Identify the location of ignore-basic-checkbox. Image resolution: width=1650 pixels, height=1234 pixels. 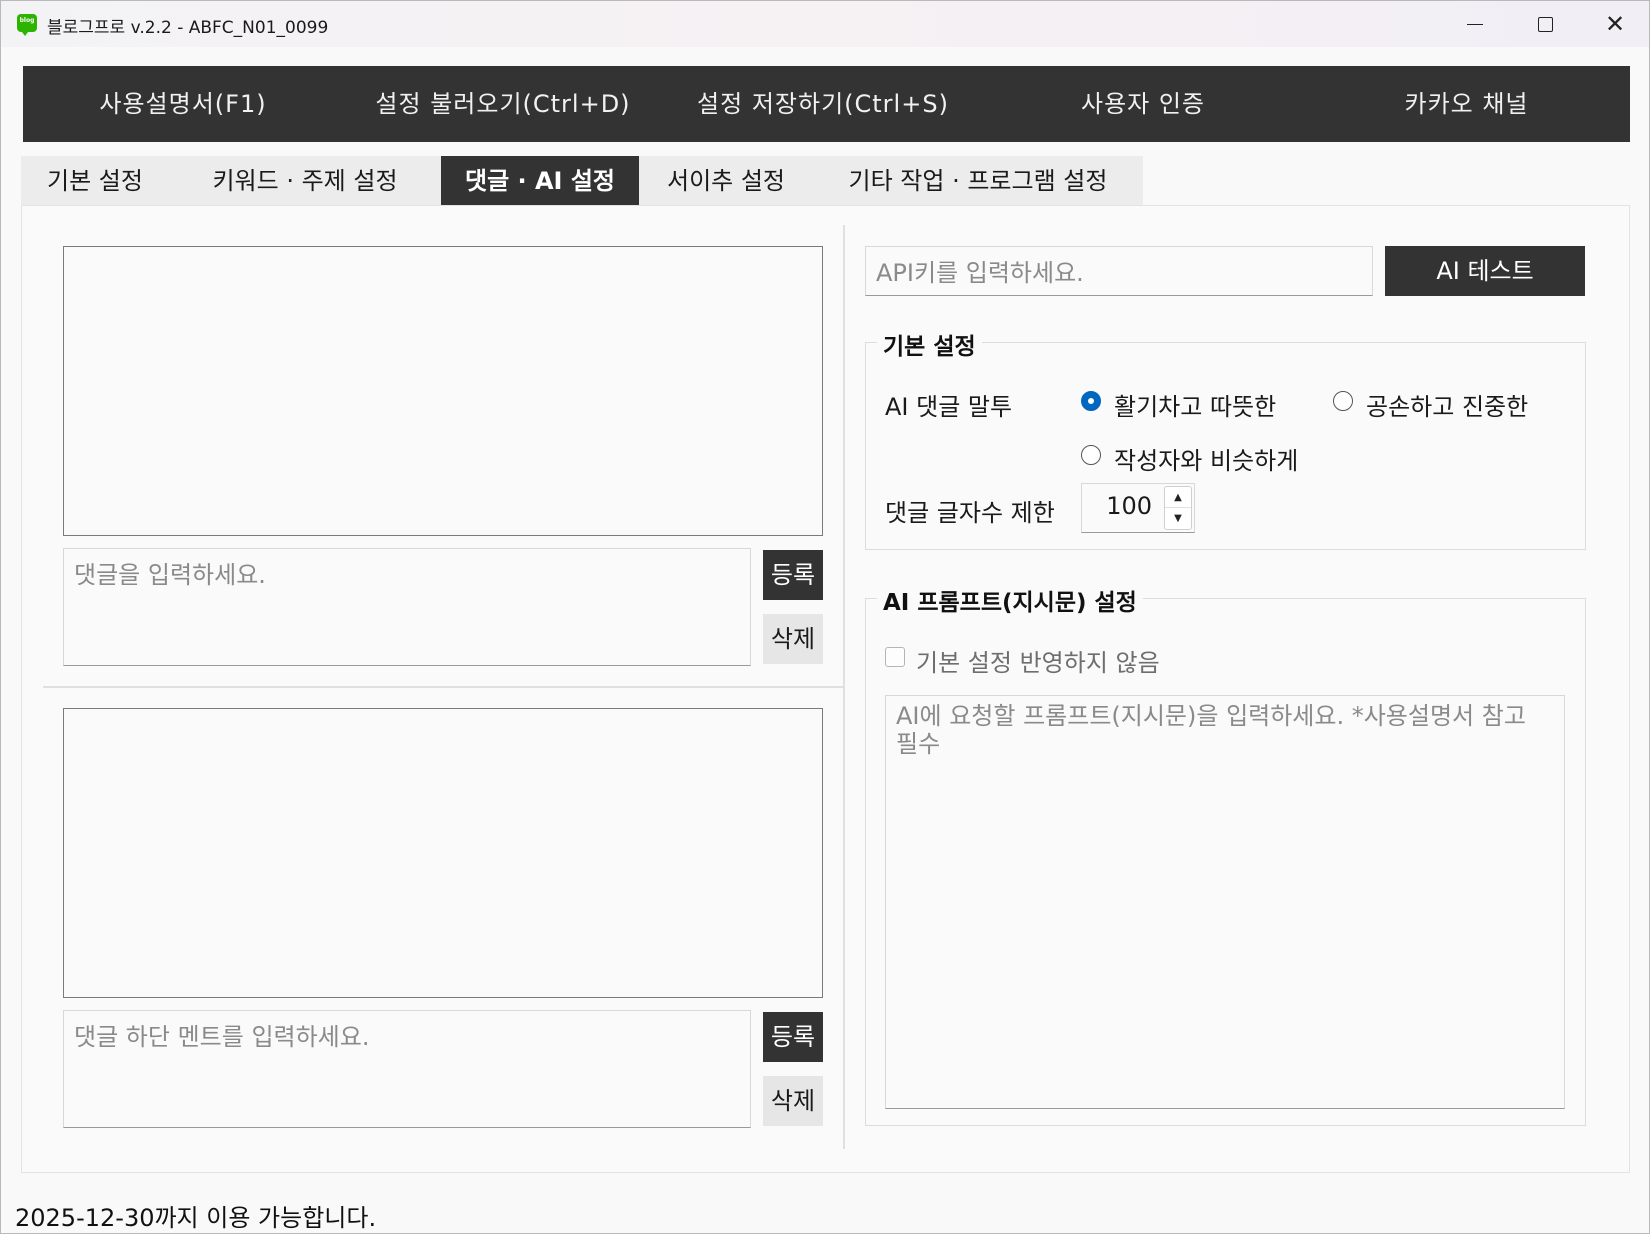
(895, 657).